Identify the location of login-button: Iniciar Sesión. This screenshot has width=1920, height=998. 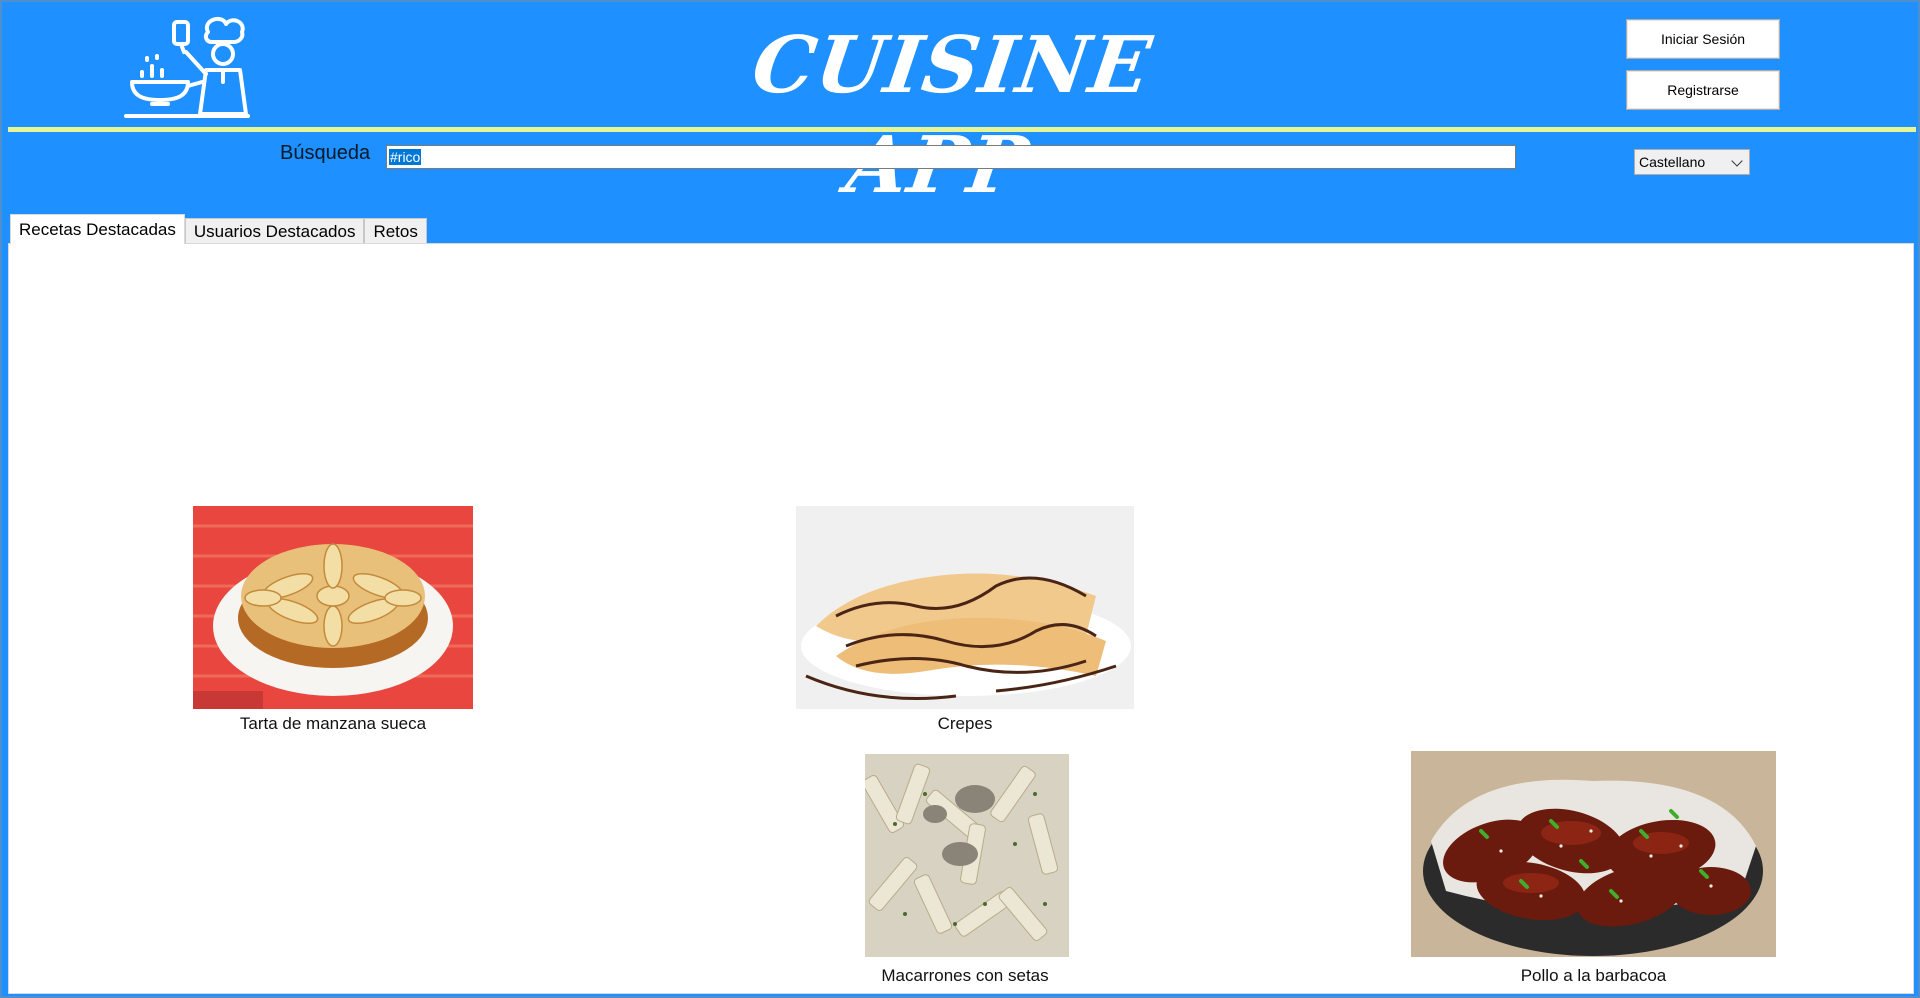
(1703, 39).